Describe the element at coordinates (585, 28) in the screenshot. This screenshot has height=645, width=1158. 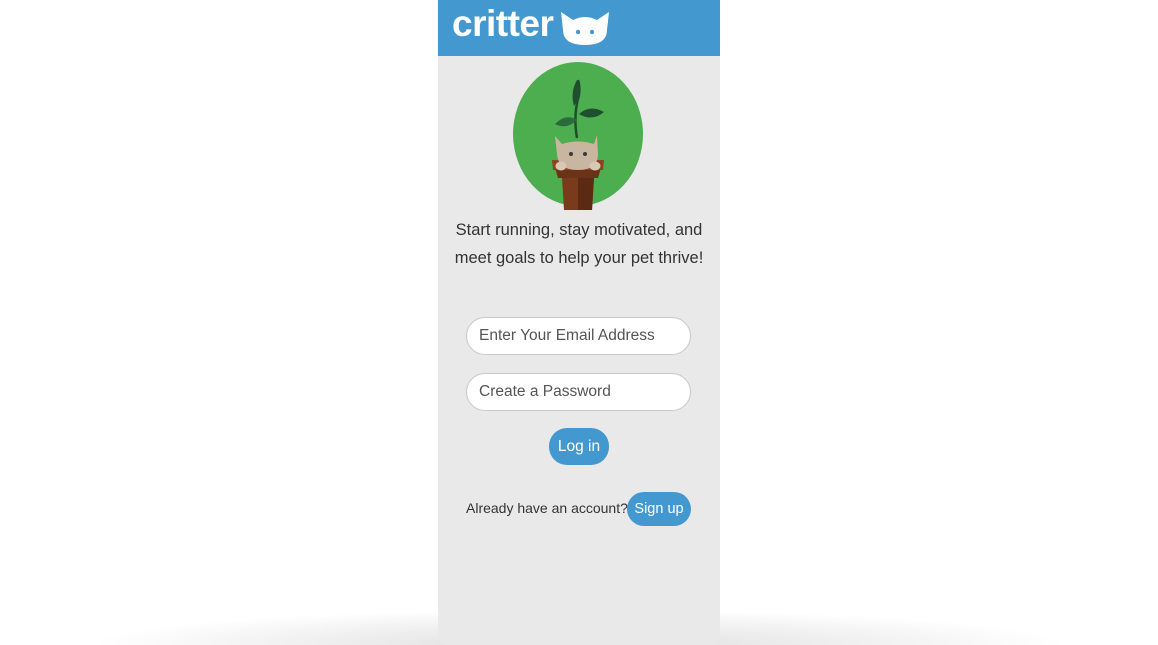
I see `cat-face-icon` at that location.